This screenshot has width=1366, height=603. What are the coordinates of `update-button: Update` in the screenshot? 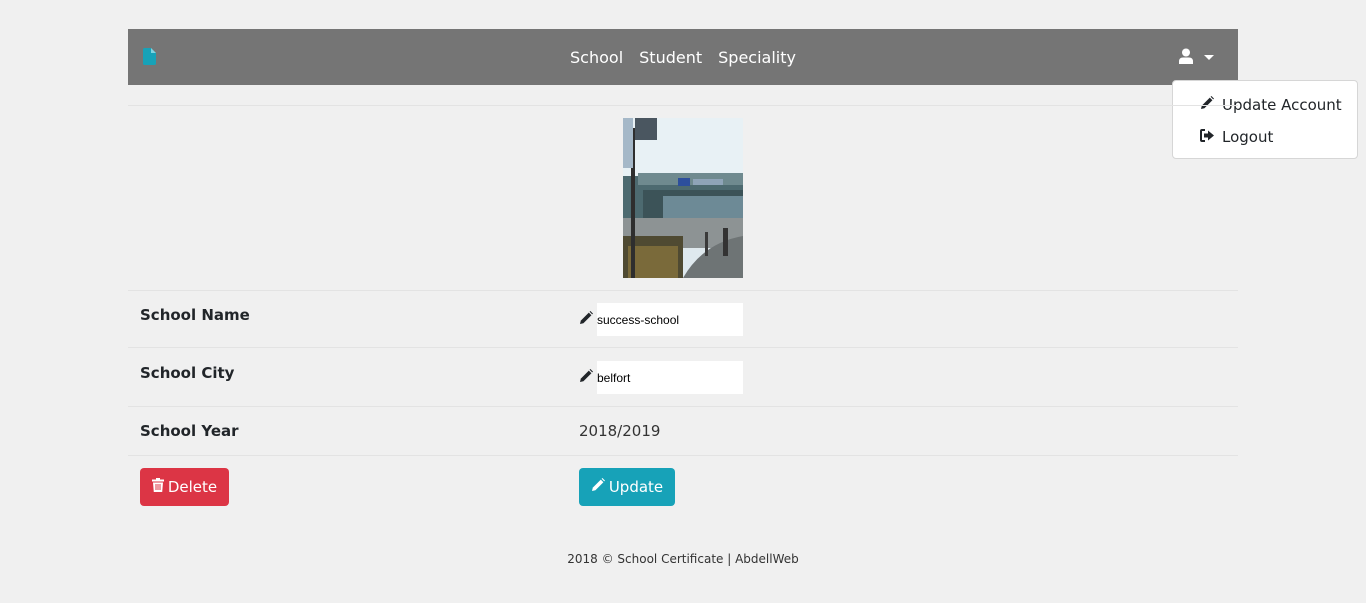 It's located at (627, 487).